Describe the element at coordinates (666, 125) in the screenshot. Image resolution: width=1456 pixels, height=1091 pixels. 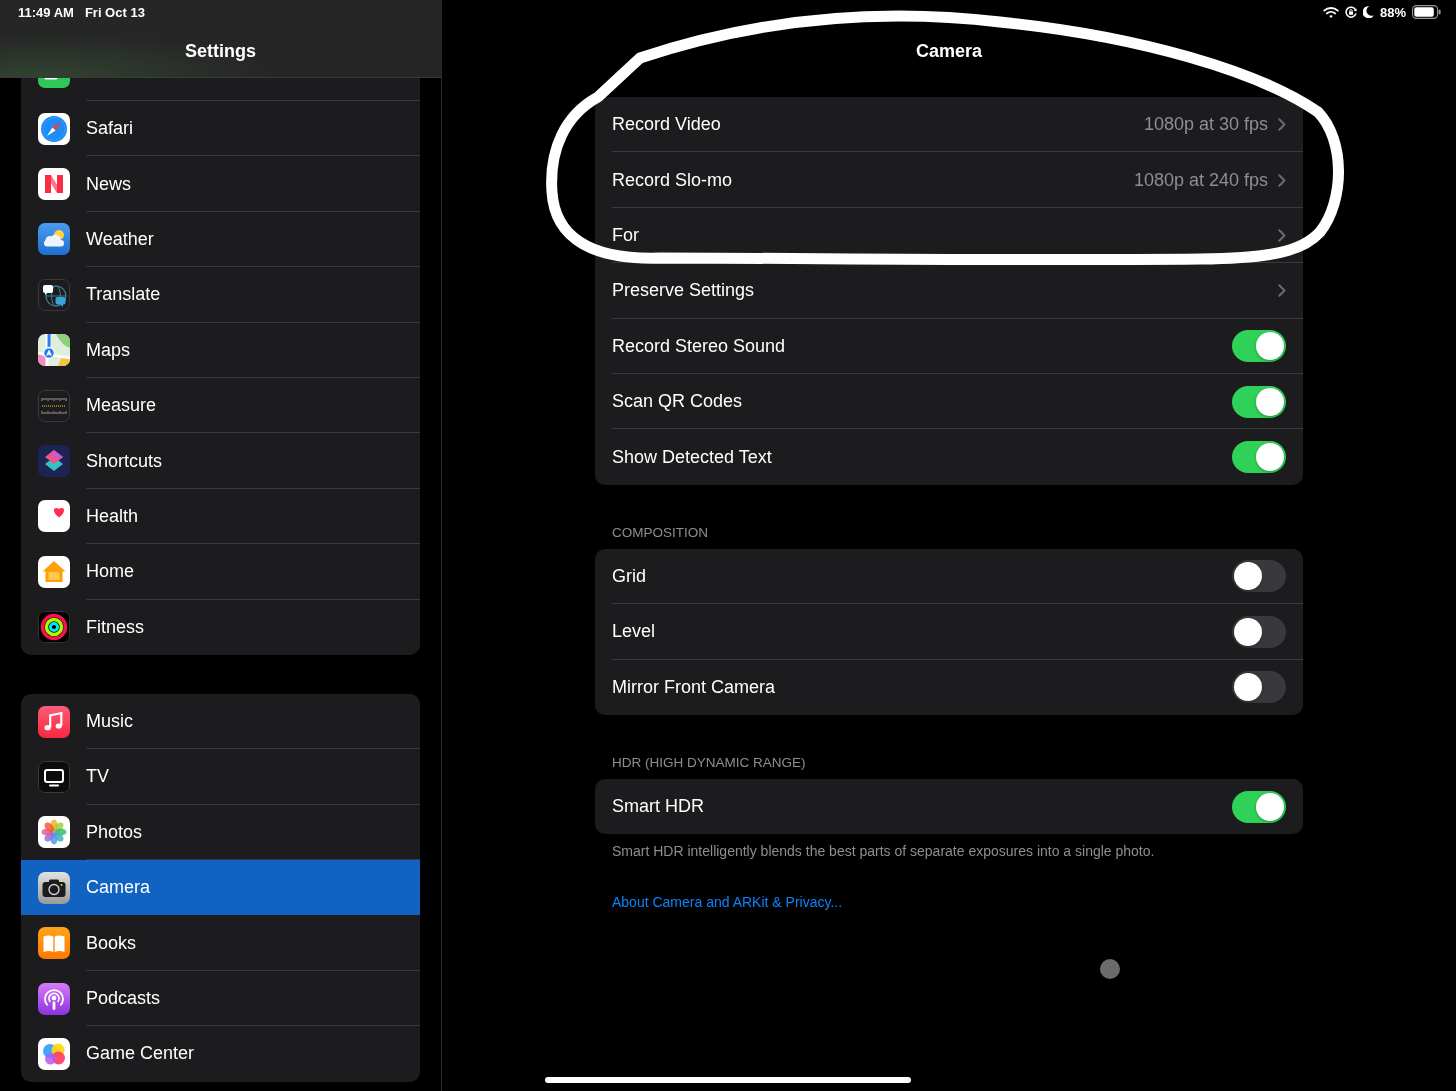
I see `setting-label: Record Video` at that location.